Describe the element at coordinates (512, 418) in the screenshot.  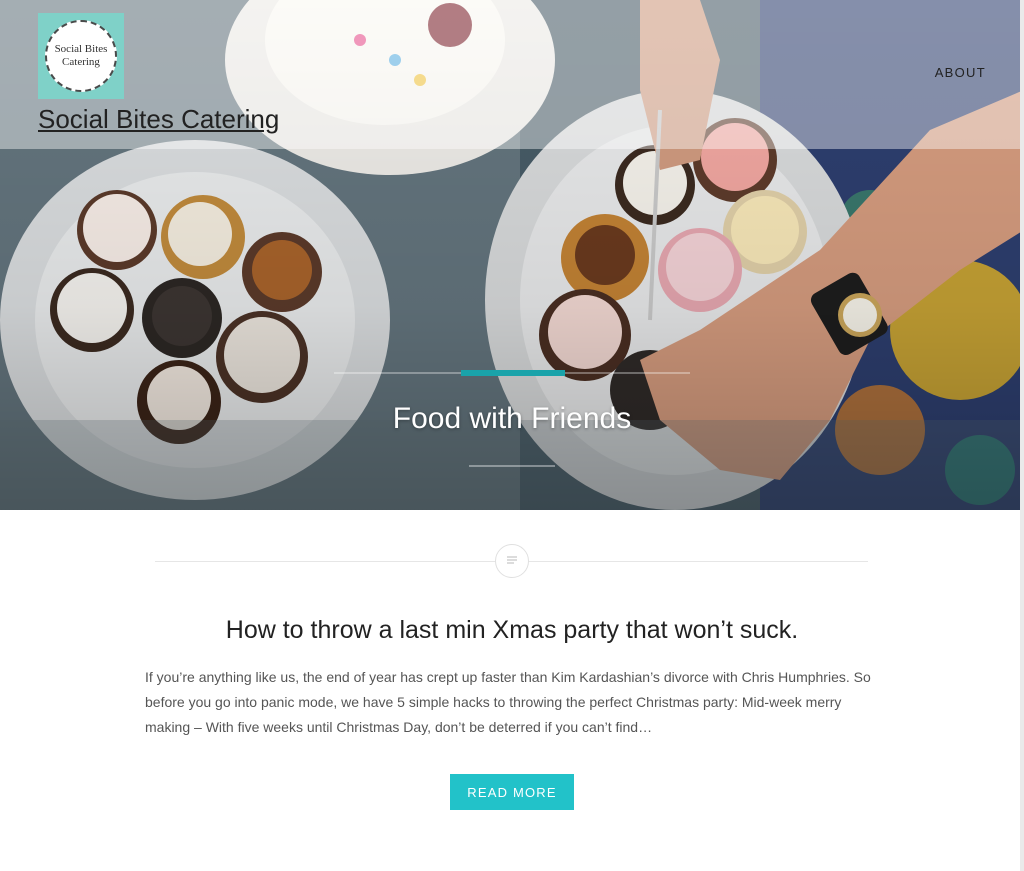
I see `hero-title: Food with Friends` at that location.